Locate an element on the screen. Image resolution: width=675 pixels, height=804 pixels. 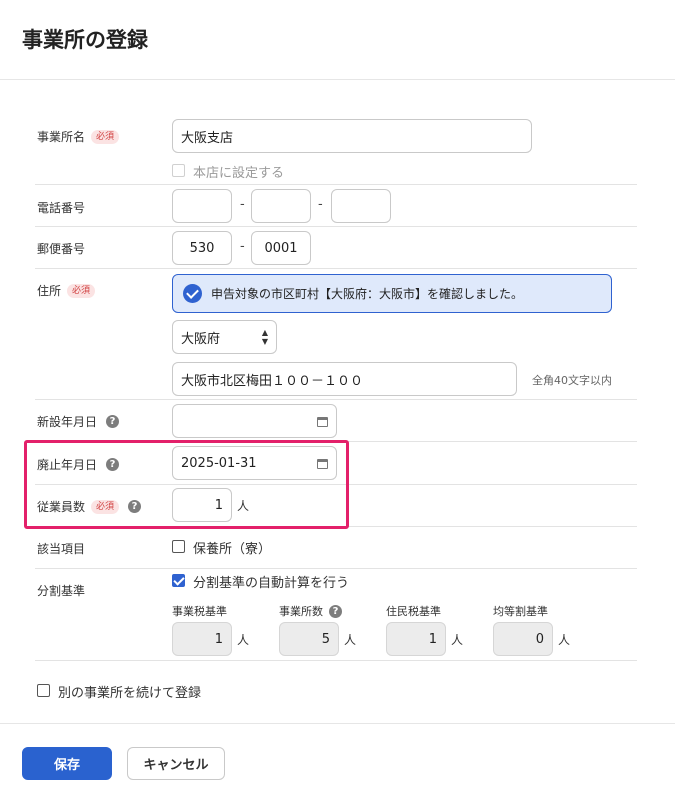
postal-label: 郵便番号 is located at coordinates (61, 249).